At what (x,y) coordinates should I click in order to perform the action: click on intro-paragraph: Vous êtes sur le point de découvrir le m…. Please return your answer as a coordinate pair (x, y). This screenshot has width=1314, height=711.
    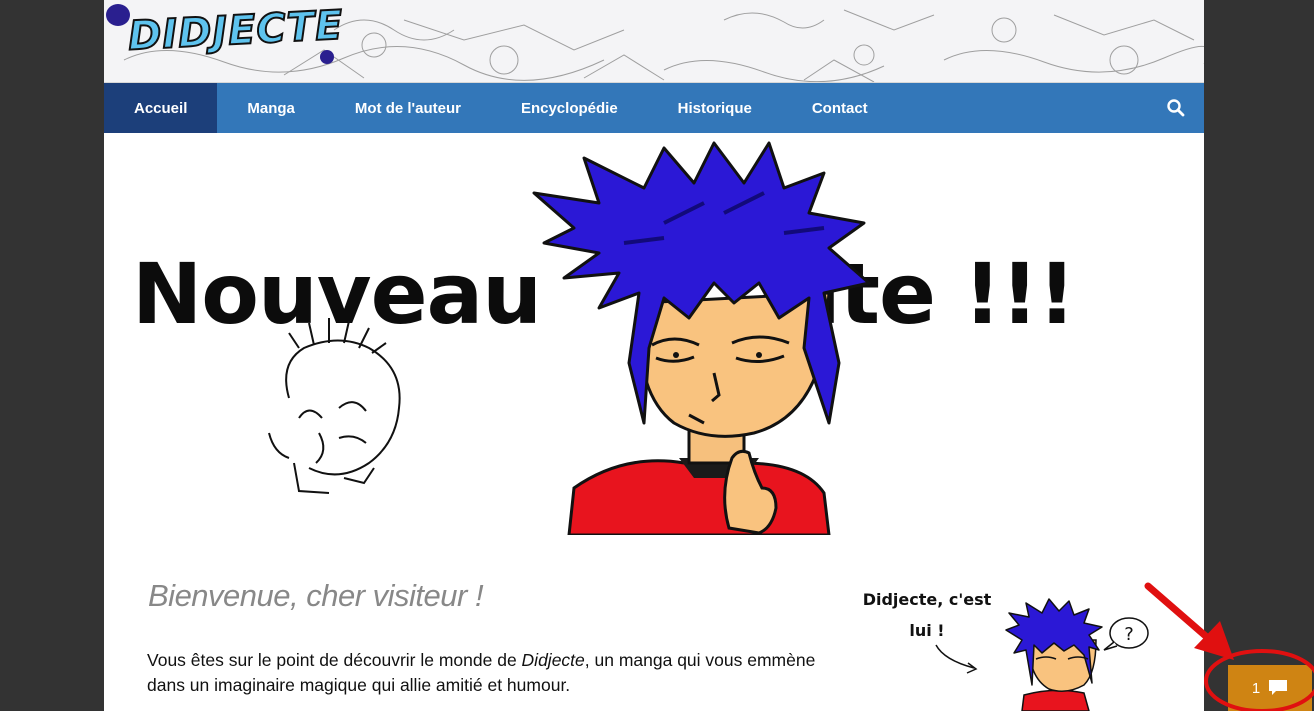
    Looking at the image, I should click on (497, 673).